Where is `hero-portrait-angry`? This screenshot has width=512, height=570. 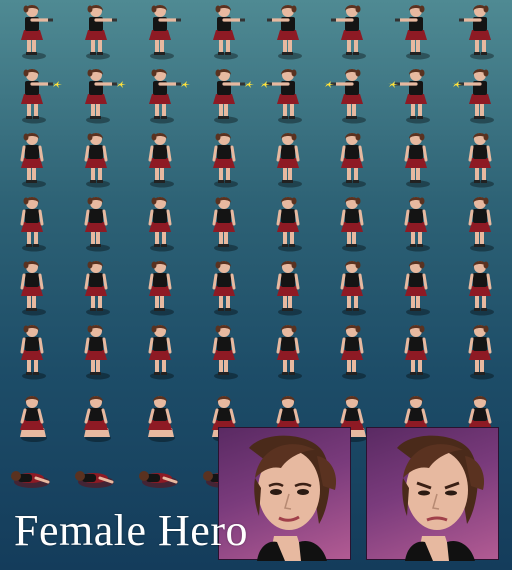 hero-portrait-angry is located at coordinates (432, 494).